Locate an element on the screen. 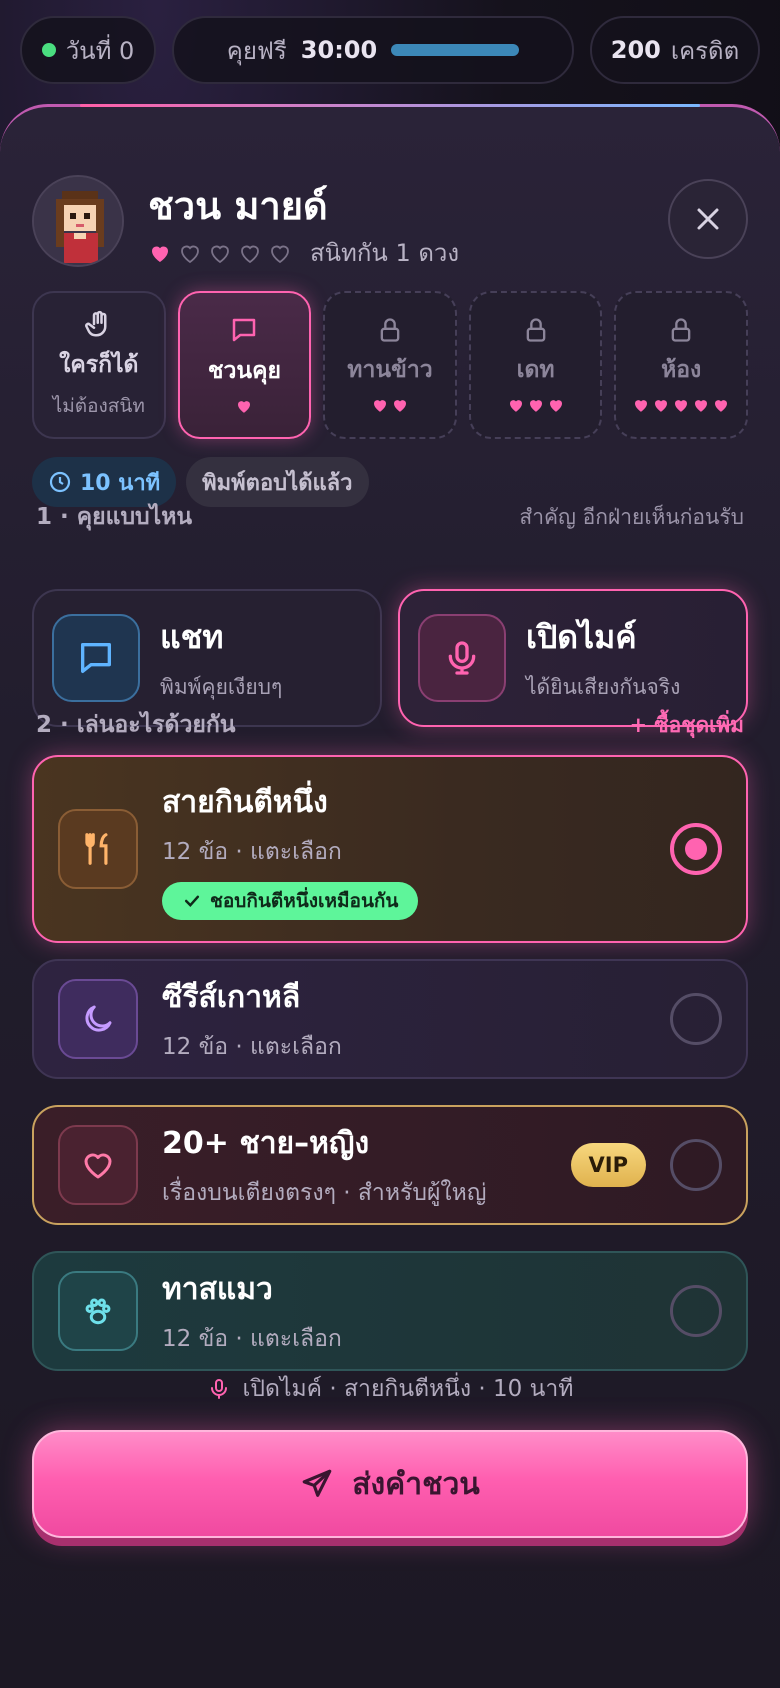 The height and width of the screenshot is (1688, 780). mode-title: เปิดไมค์ is located at coordinates (581, 637).